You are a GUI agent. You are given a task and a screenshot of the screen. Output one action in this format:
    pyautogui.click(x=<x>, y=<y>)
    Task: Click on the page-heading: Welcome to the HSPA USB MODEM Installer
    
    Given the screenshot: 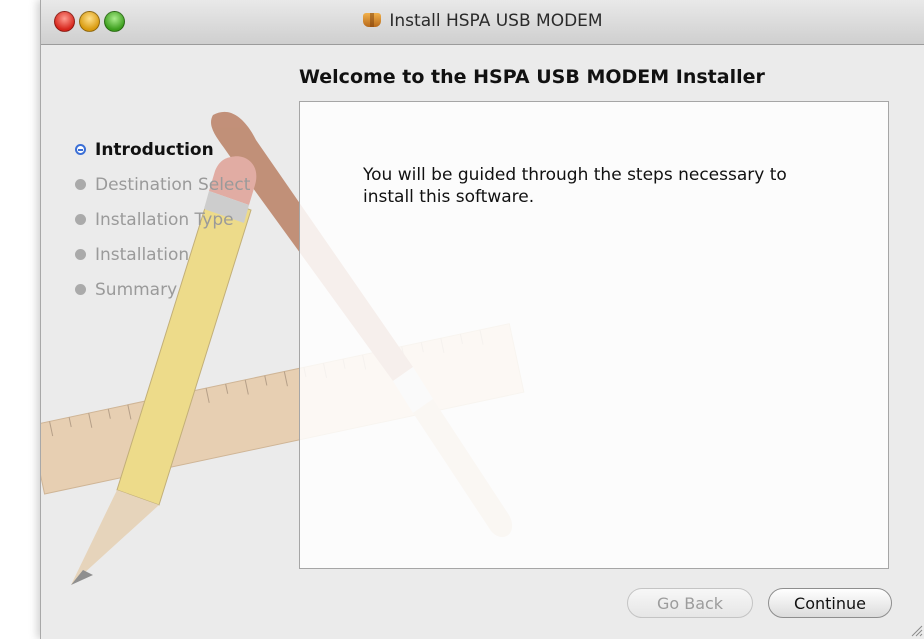 What is the action you would take?
    pyautogui.click(x=532, y=77)
    